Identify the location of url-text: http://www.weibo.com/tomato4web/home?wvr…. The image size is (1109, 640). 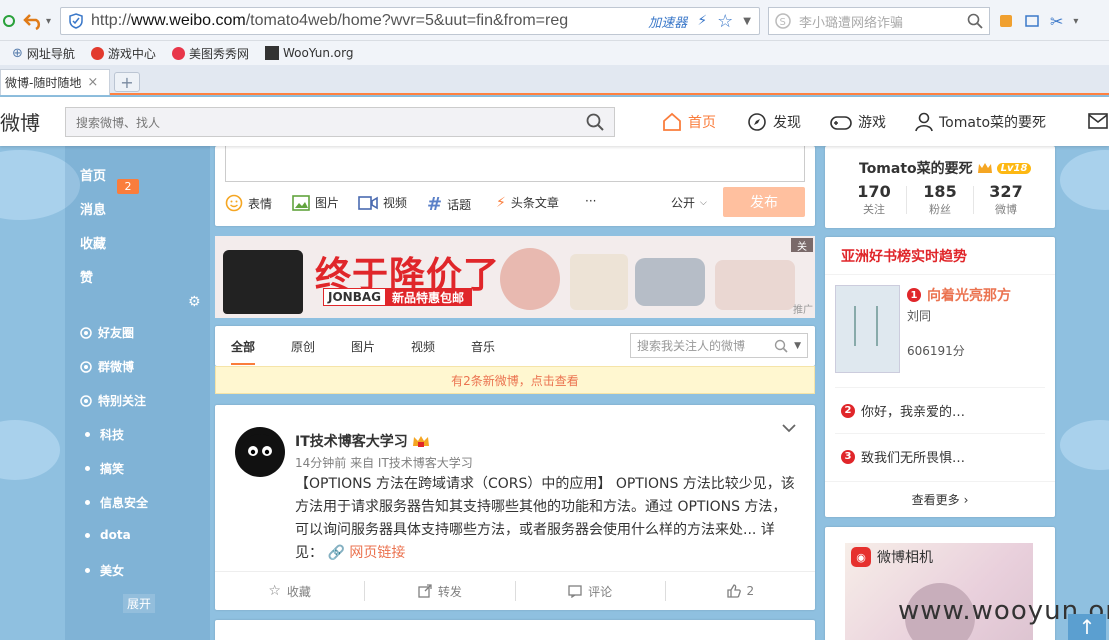
(329, 21).